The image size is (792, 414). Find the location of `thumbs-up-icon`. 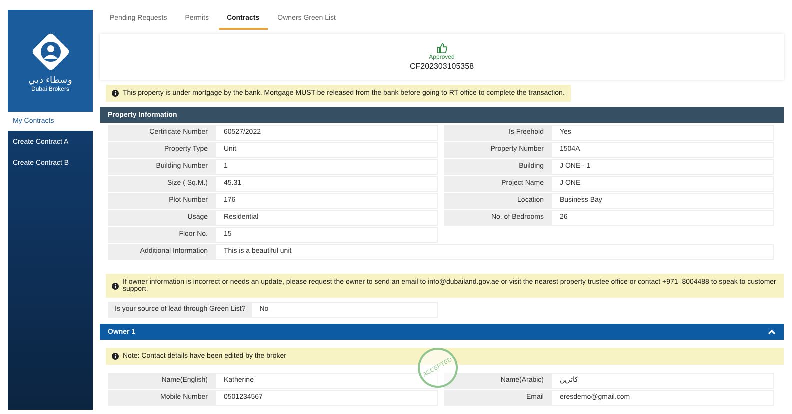

thumbs-up-icon is located at coordinates (442, 48).